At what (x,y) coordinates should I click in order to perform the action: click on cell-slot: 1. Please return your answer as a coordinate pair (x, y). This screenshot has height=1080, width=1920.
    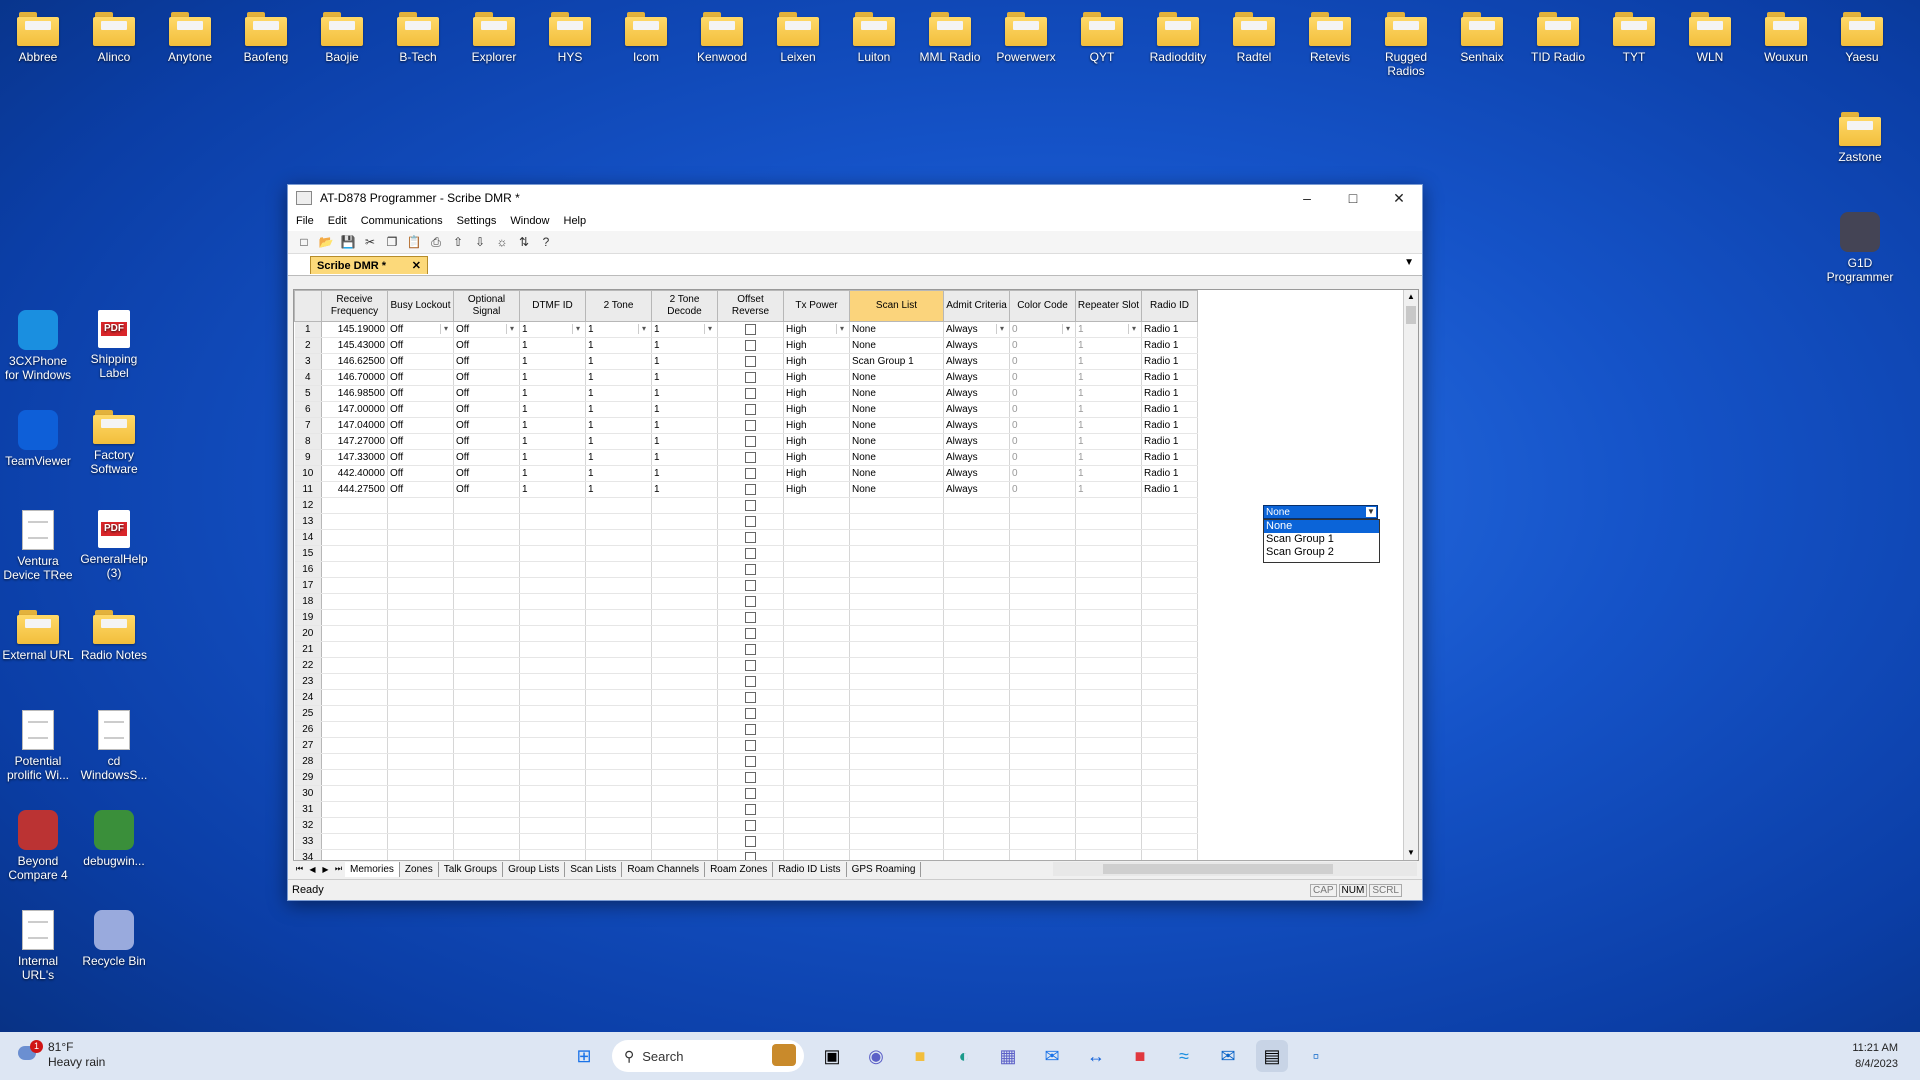
    Looking at the image, I should click on (1108, 425).